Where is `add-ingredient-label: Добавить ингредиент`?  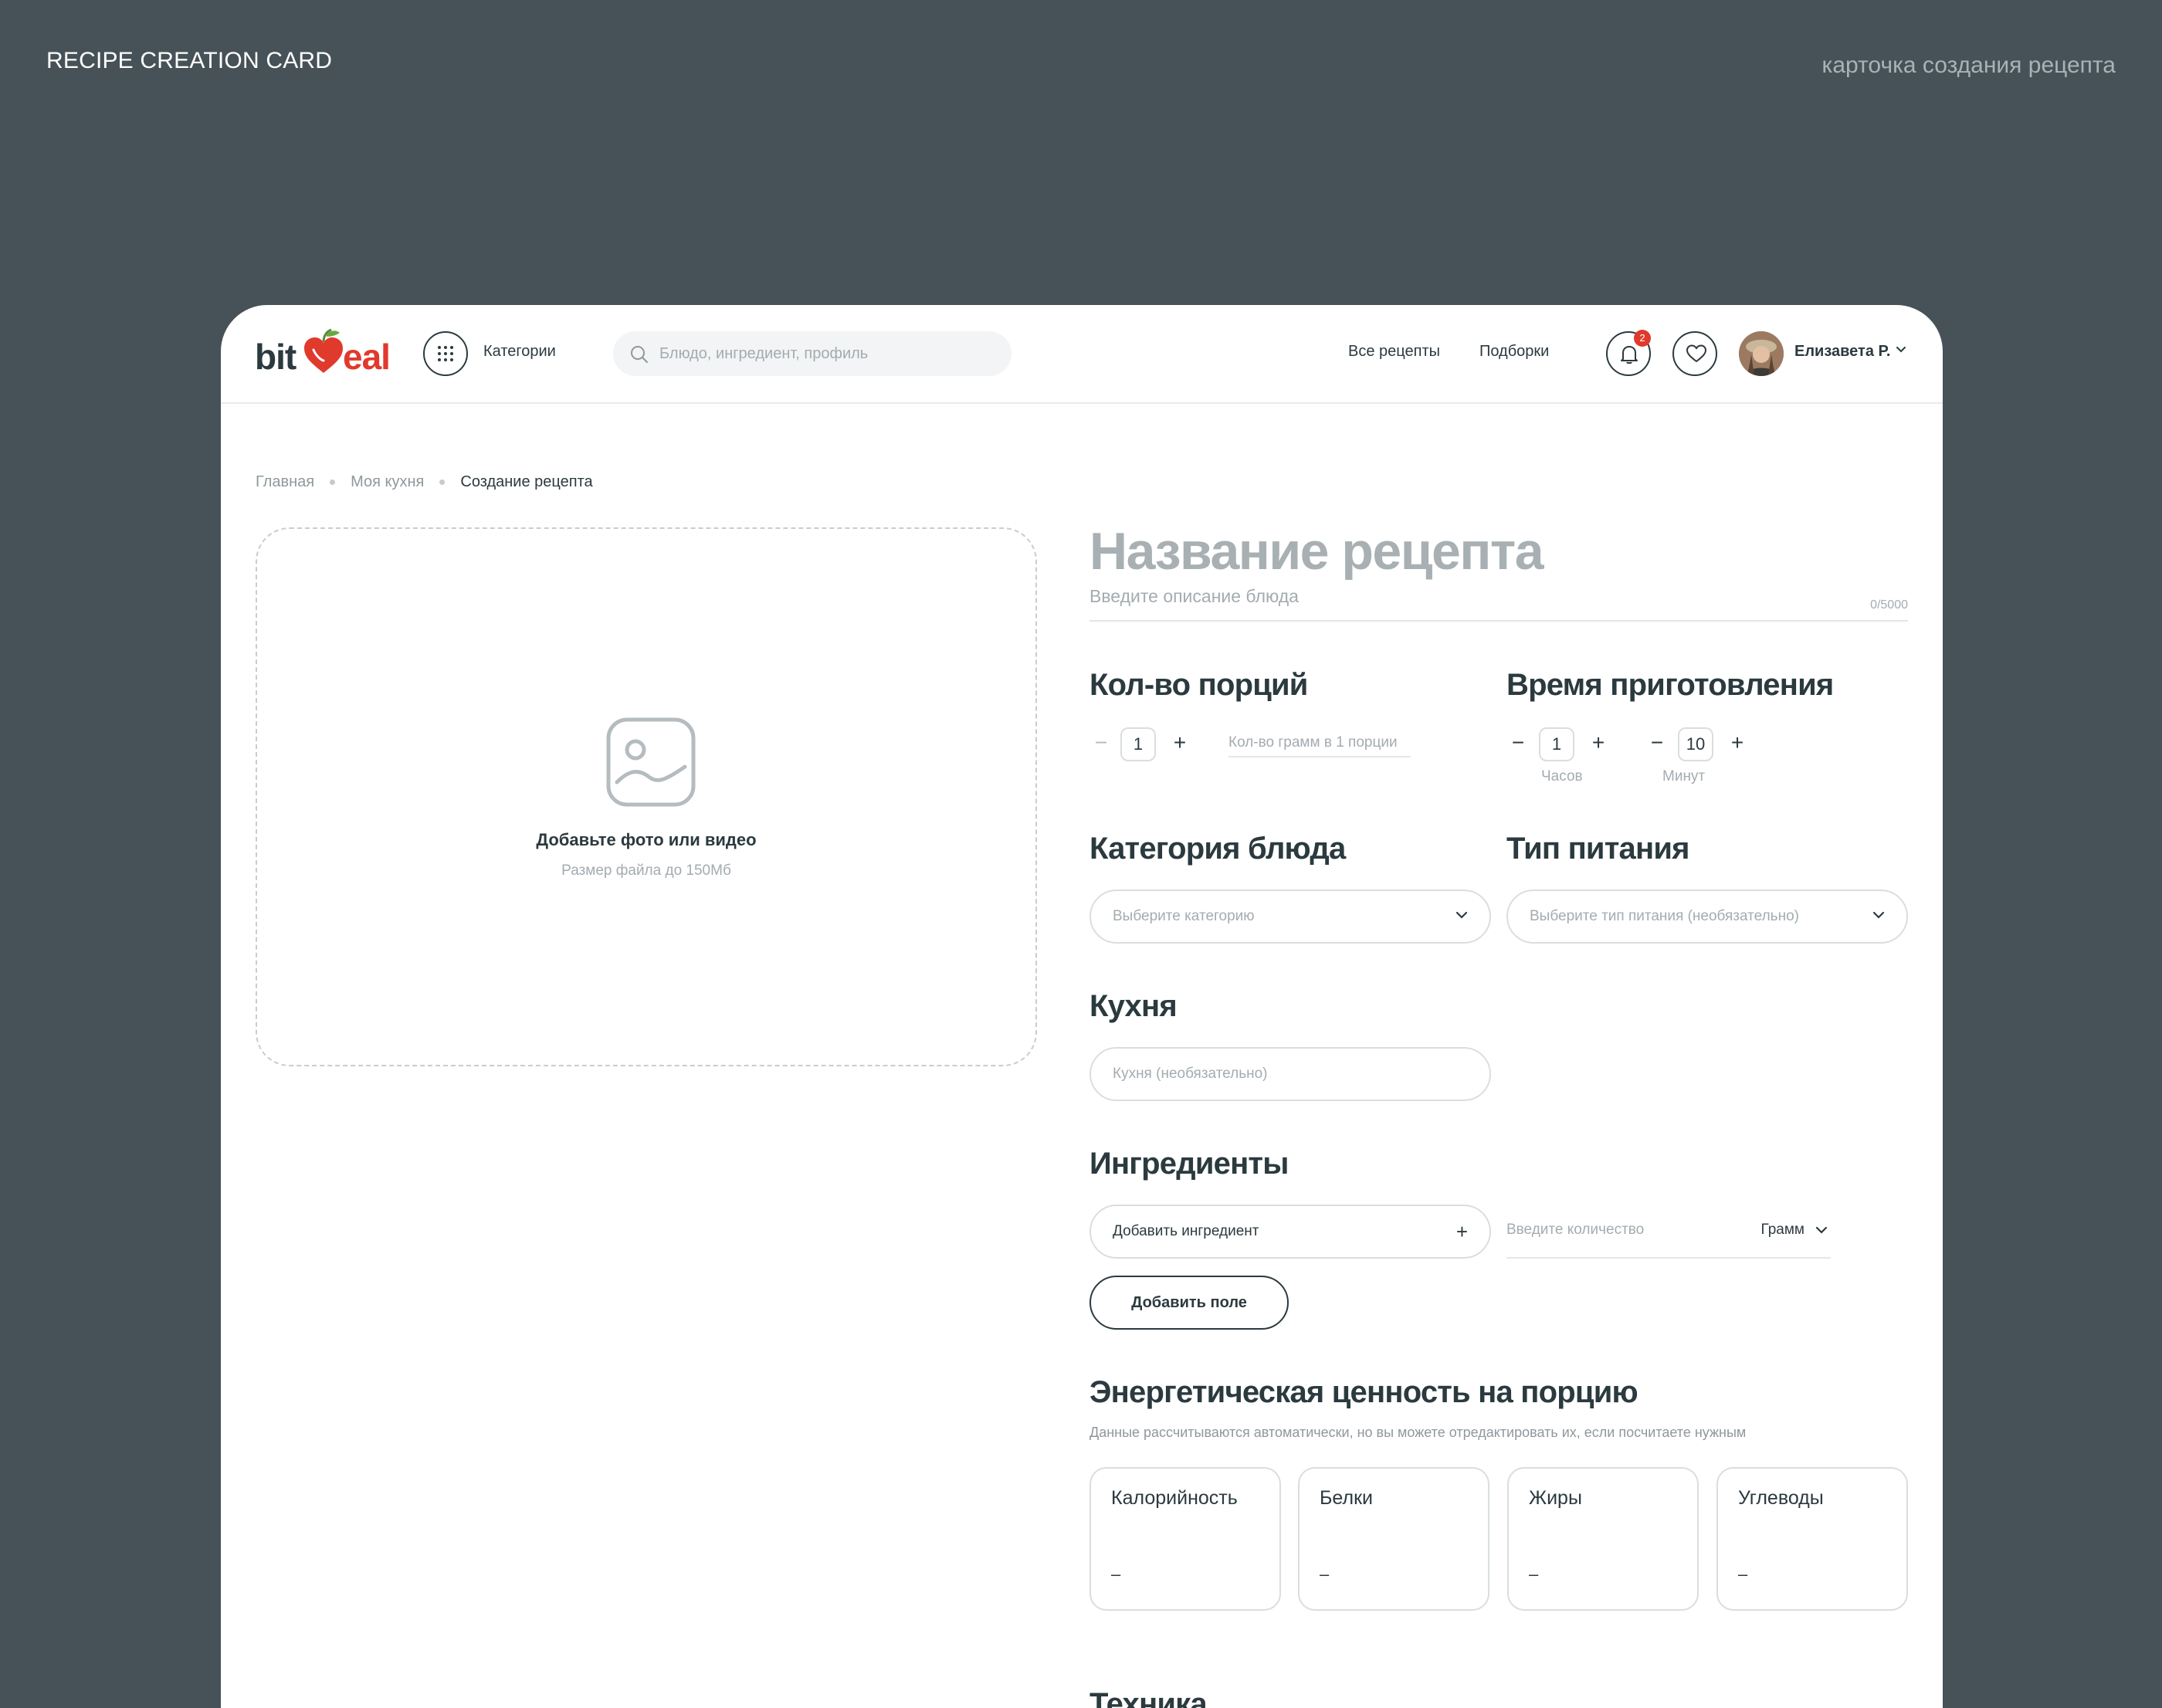
add-ingredient-label: Добавить ингредиент is located at coordinates (1186, 1231).